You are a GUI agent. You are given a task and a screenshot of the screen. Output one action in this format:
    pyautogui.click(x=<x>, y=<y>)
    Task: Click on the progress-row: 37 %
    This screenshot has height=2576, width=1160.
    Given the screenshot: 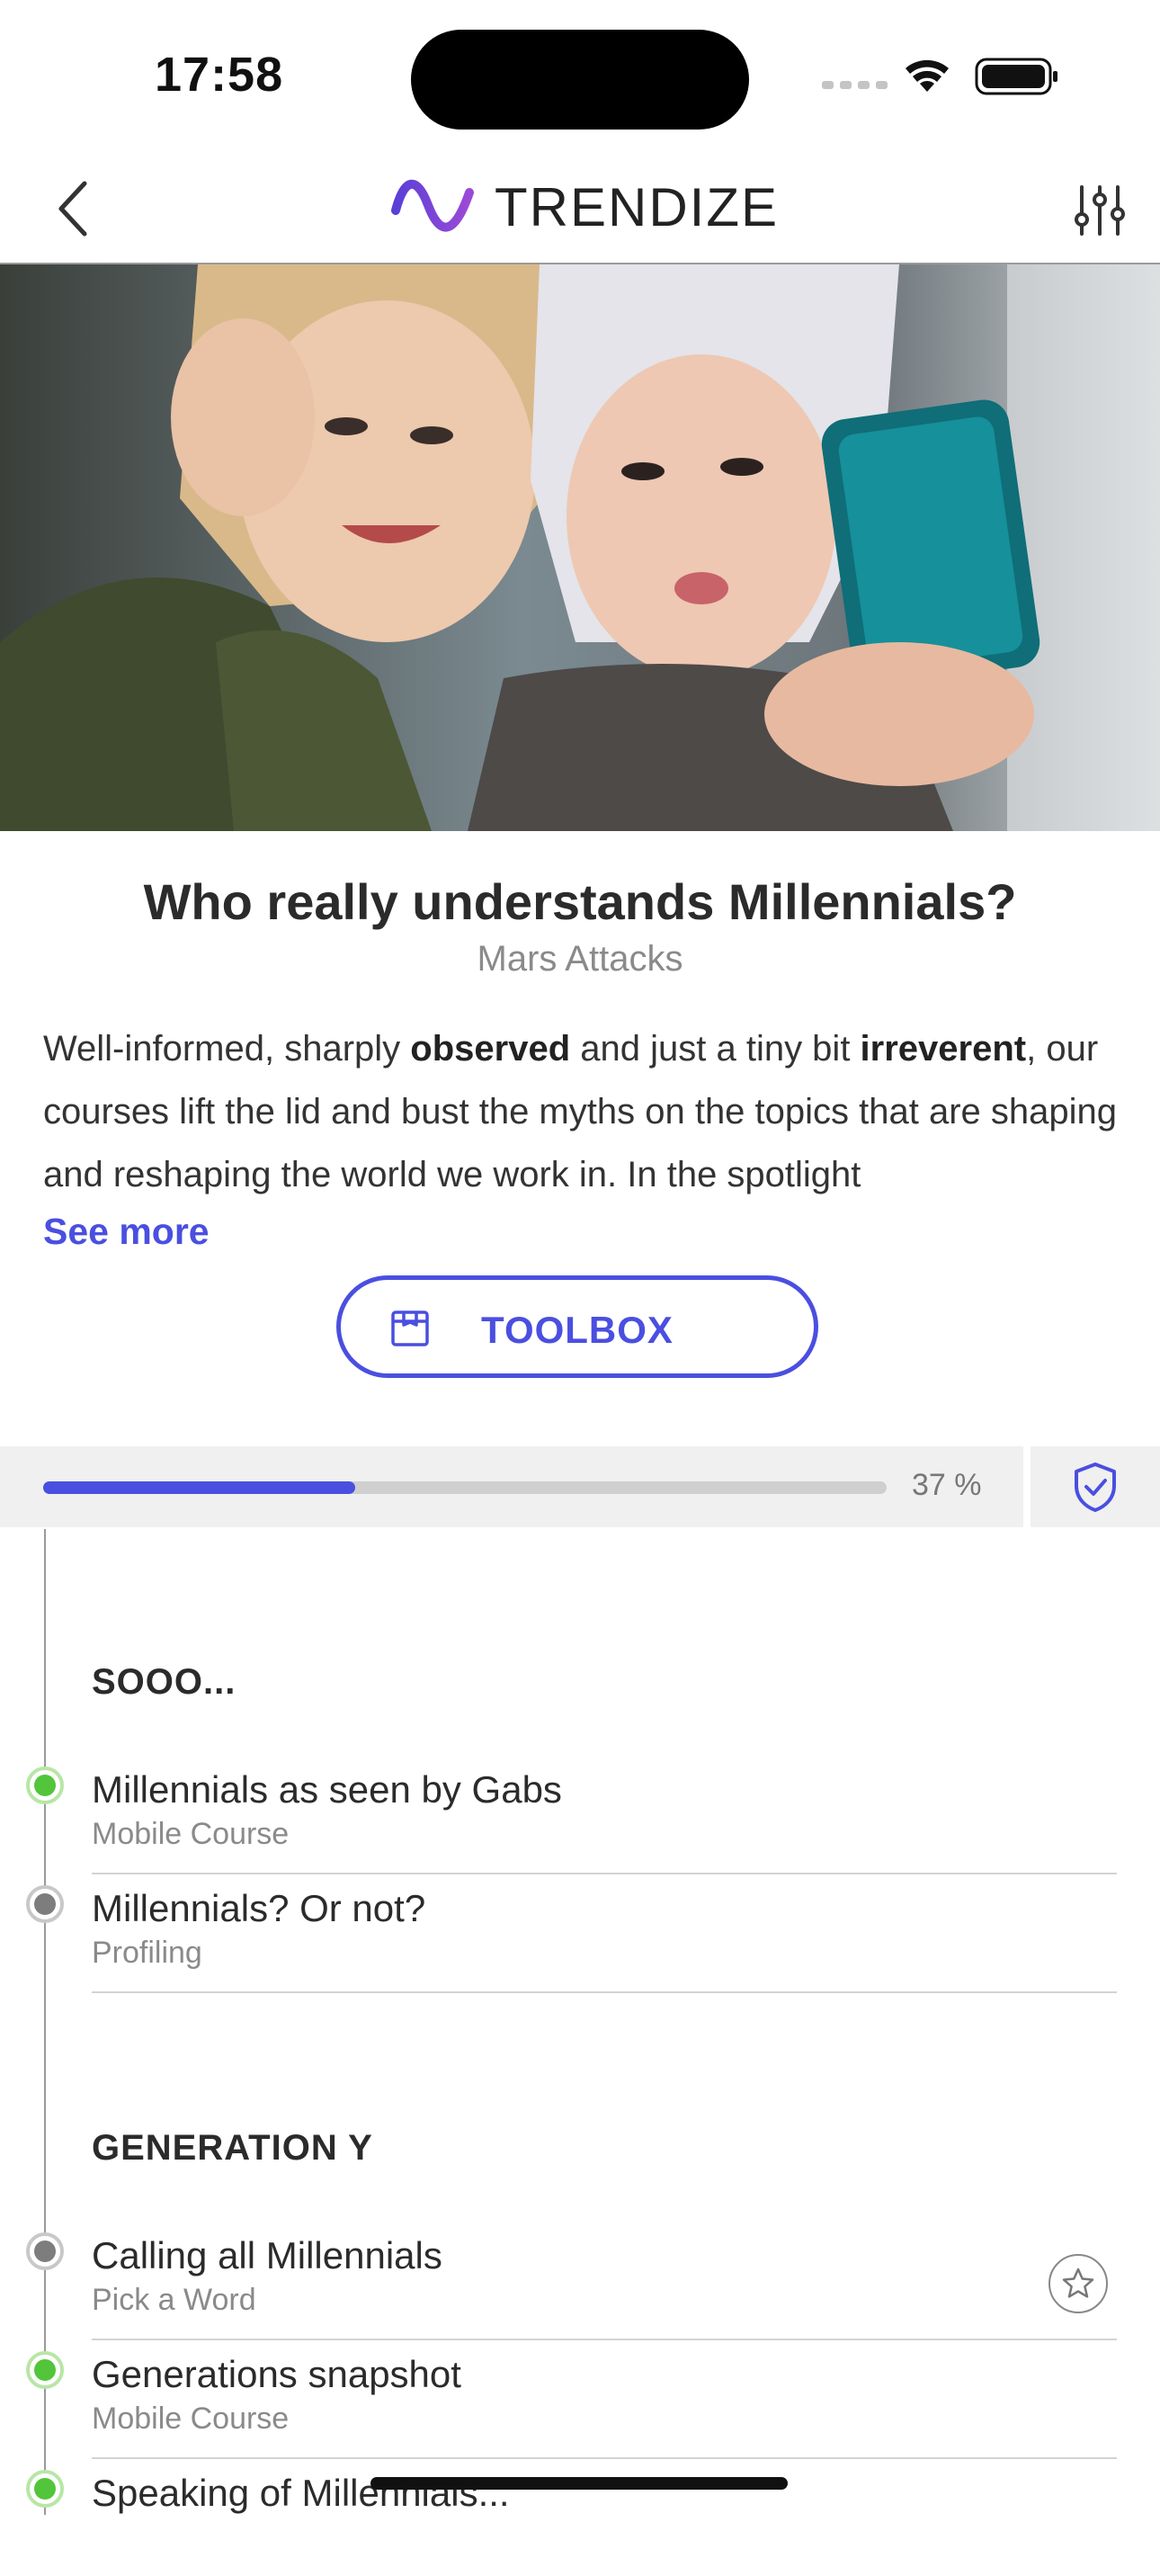 What is the action you would take?
    pyautogui.click(x=511, y=1486)
    